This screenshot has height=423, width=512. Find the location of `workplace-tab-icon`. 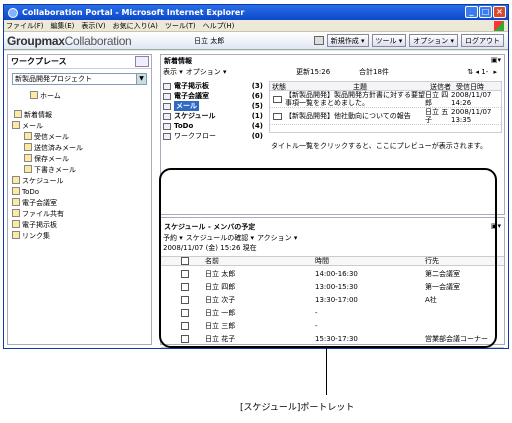

workplace-tab-icon is located at coordinates (142, 61).